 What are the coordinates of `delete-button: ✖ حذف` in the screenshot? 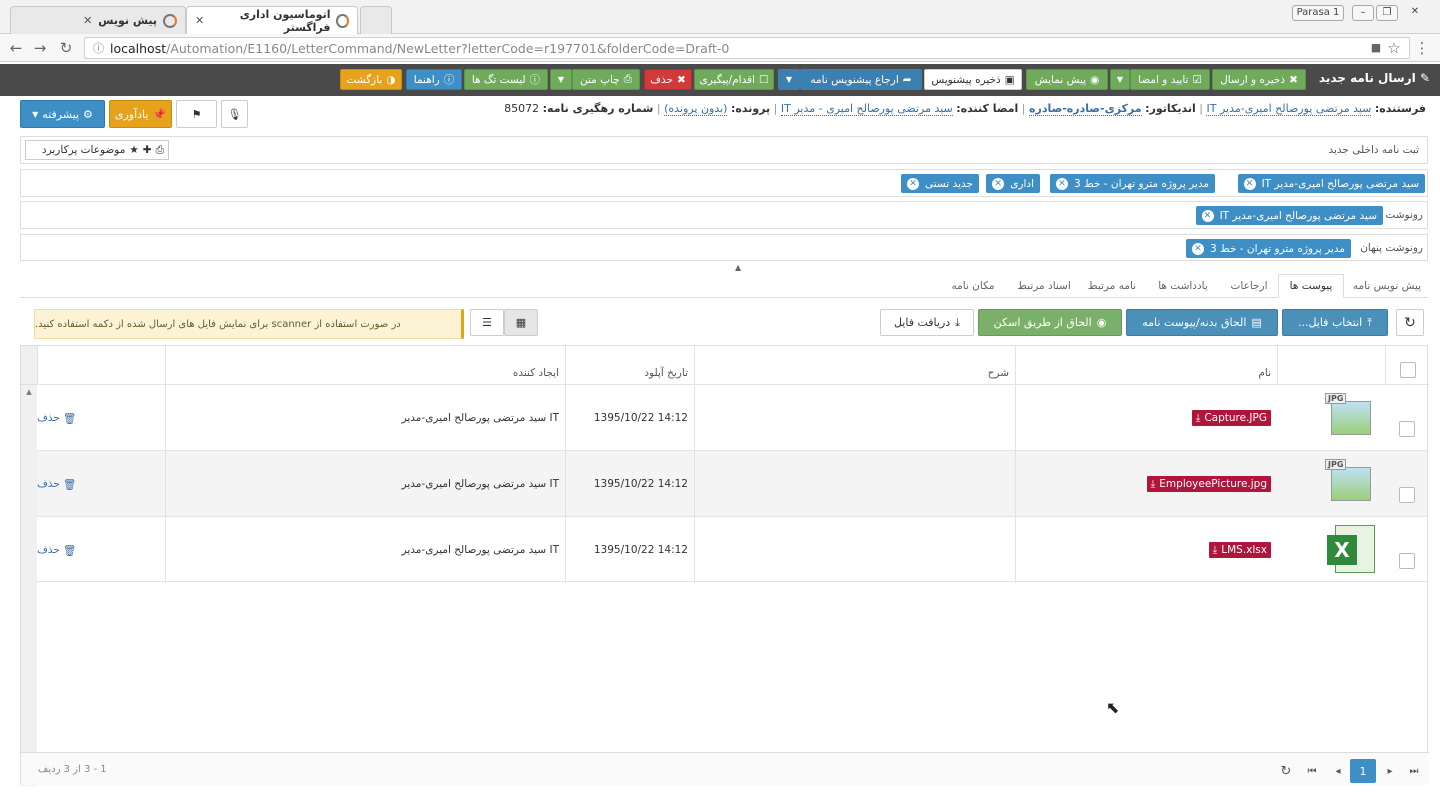 It's located at (668, 79).